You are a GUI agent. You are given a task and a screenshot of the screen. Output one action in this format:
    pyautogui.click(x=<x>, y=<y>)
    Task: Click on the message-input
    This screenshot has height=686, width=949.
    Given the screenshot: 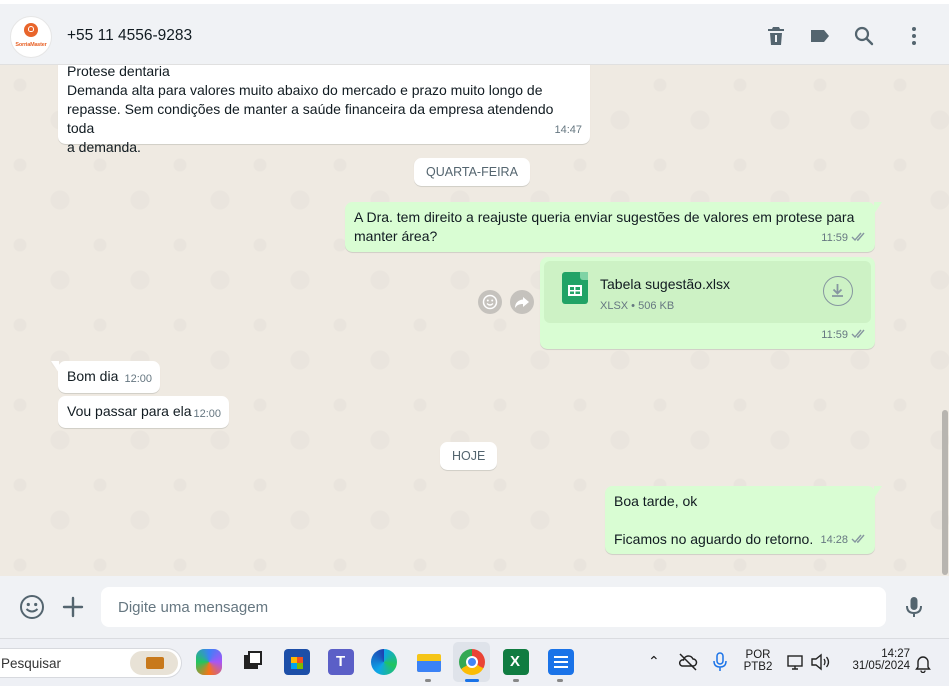 What is the action you would take?
    pyautogui.click(x=493, y=607)
    